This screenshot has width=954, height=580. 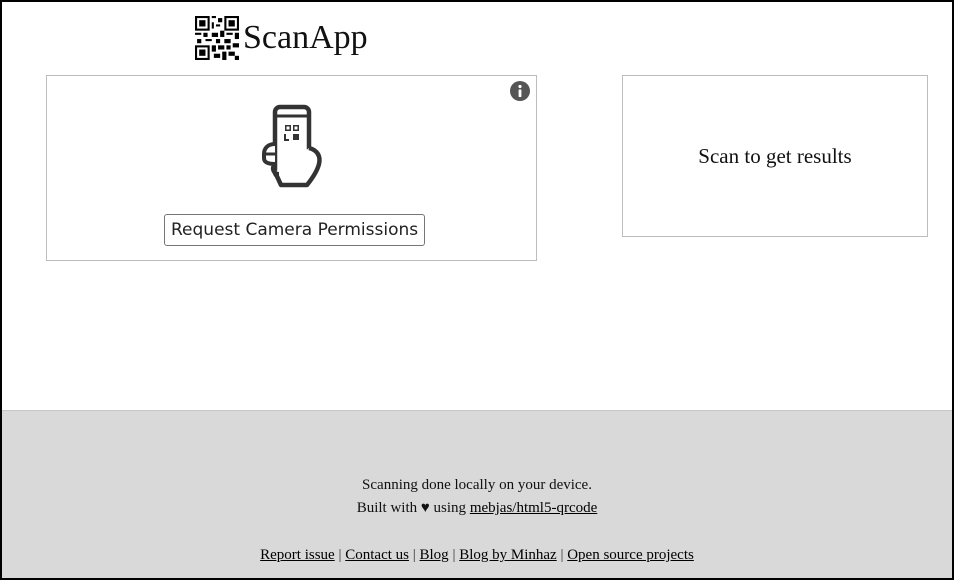 What do you see at coordinates (508, 555) in the screenshot?
I see `blog-by-minhaz-link: Blog by Minhaz` at bounding box center [508, 555].